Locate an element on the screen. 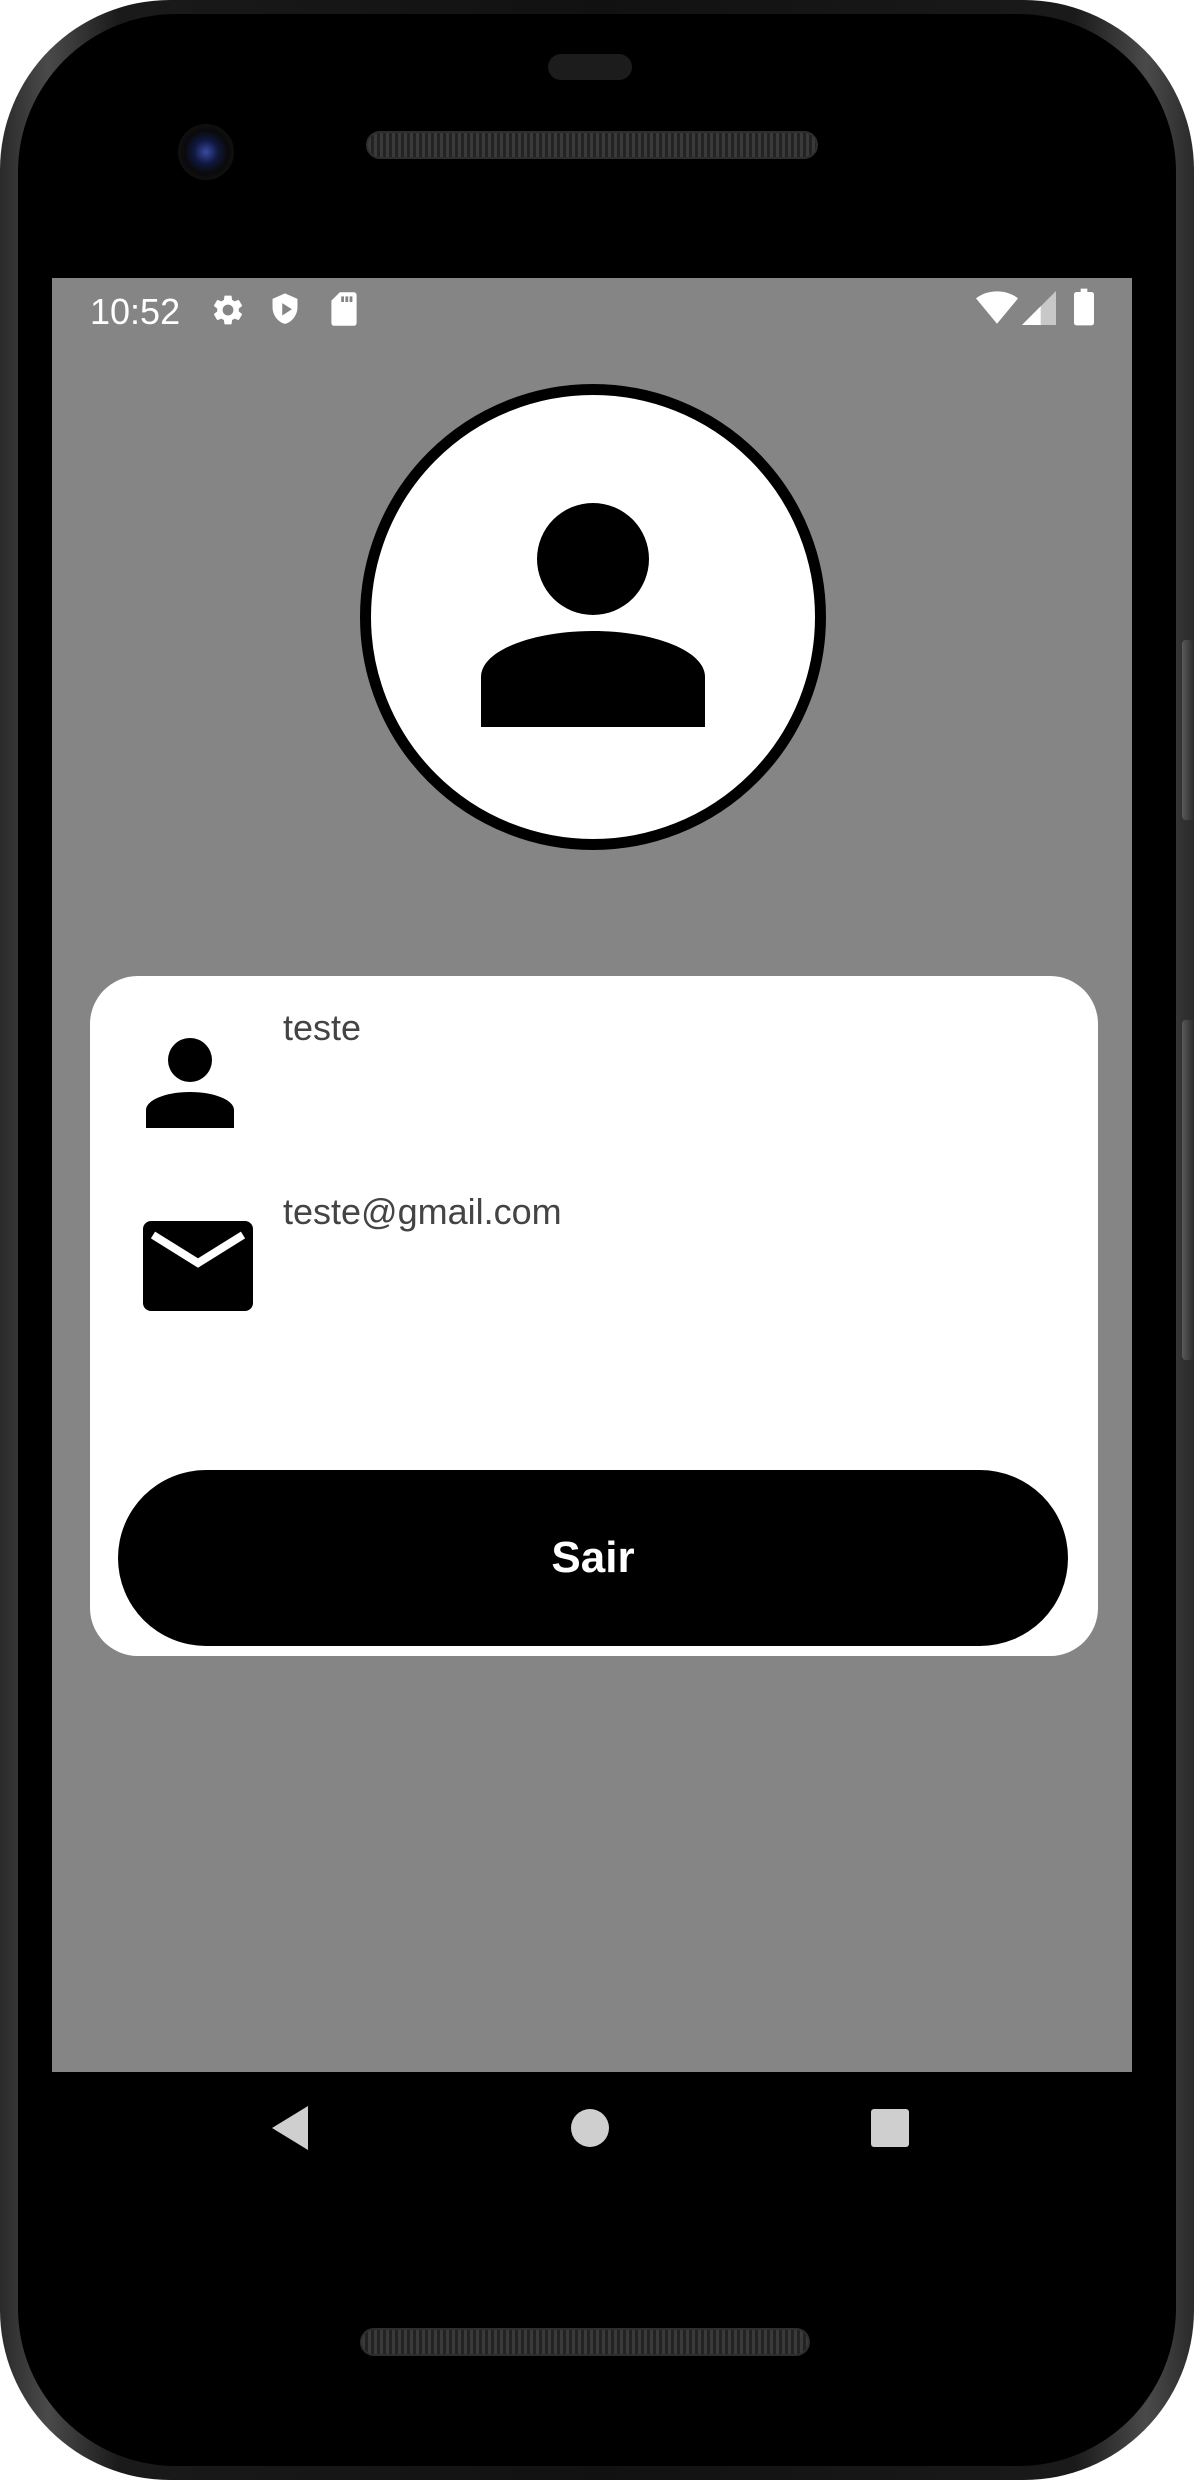 The image size is (1194, 2480). navigation-bar is located at coordinates (592, 2137).